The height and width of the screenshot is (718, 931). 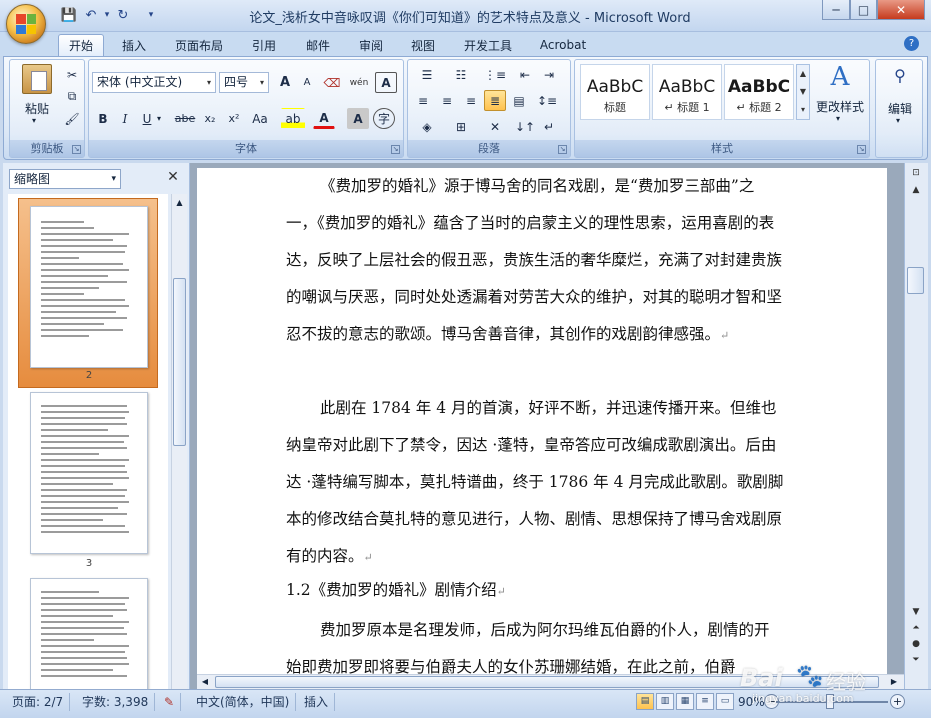 I want to click on redo-icon: ↻, so click(x=123, y=15).